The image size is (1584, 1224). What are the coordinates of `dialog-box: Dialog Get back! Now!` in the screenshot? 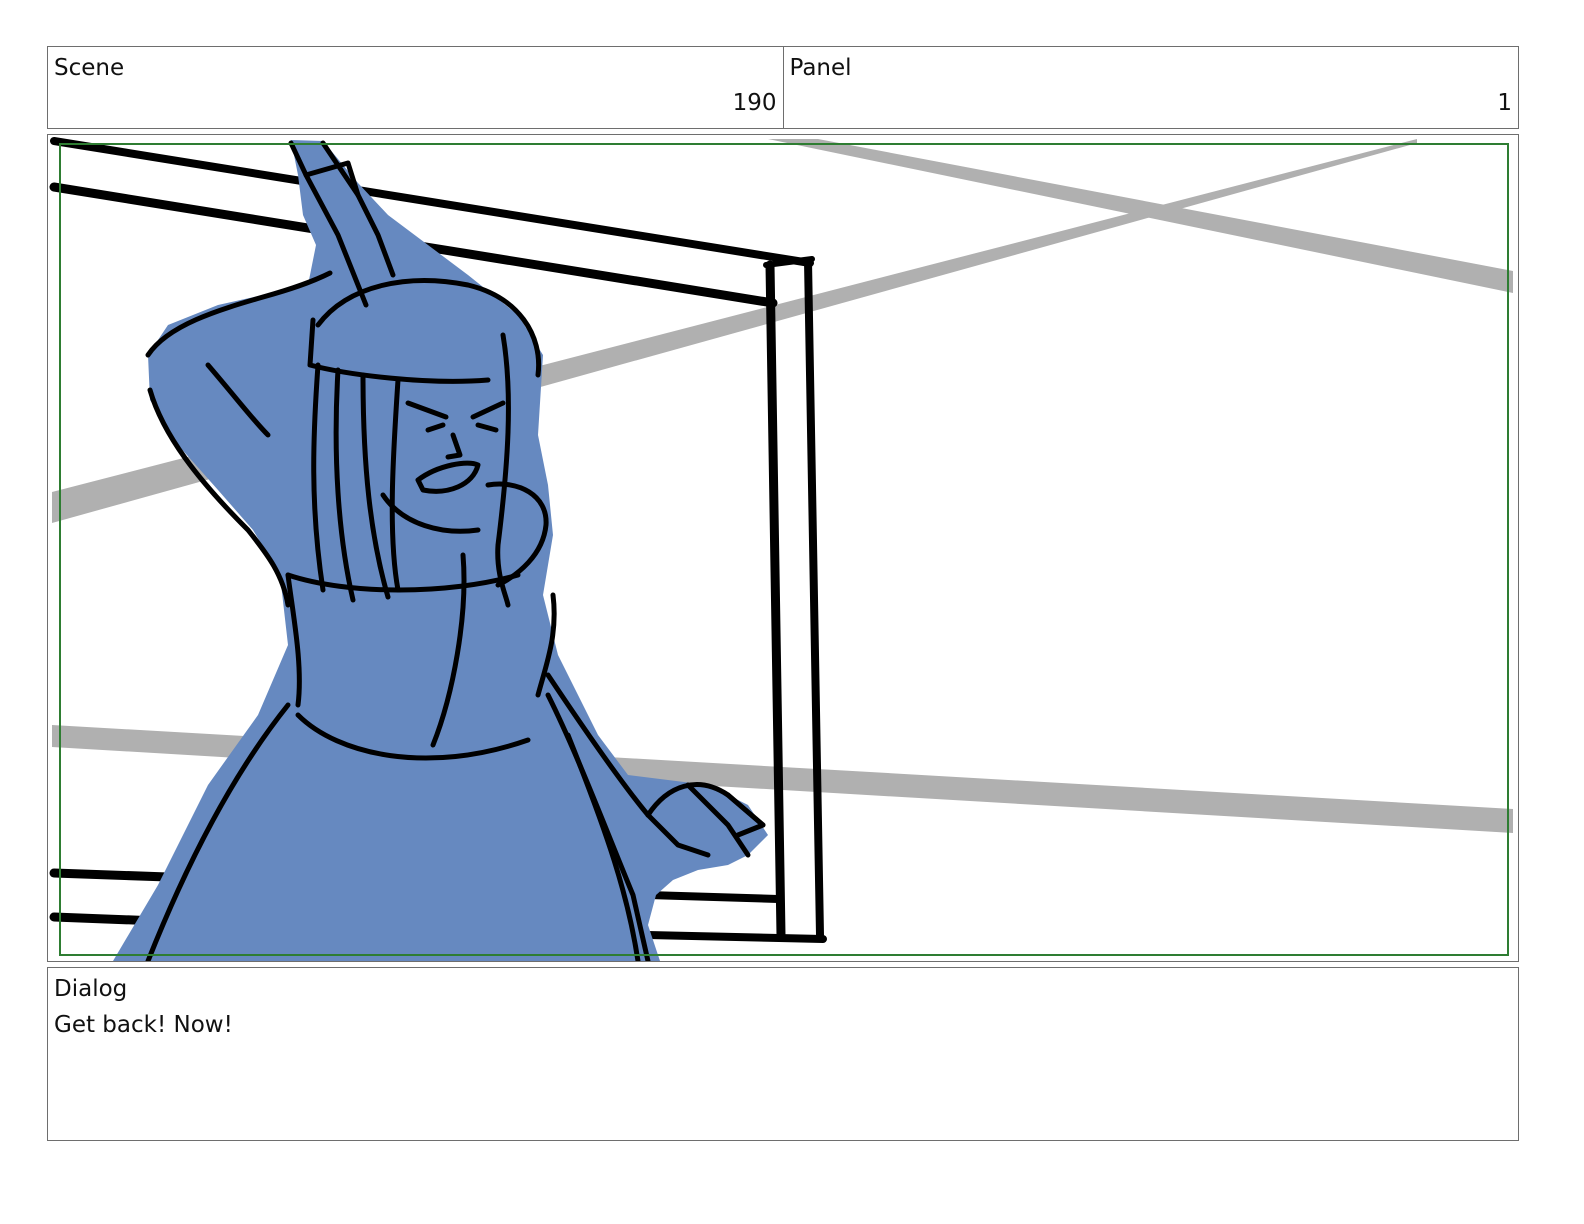 It's located at (783, 1054).